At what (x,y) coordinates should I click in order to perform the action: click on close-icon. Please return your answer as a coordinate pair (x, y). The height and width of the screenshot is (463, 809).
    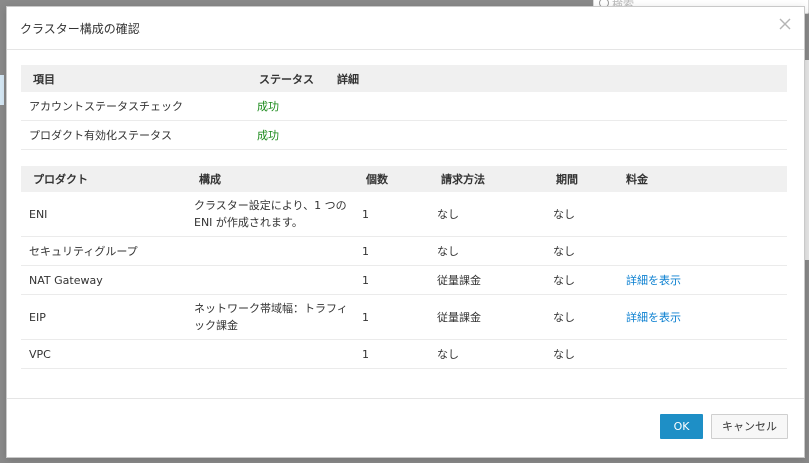
    Looking at the image, I should click on (785, 24).